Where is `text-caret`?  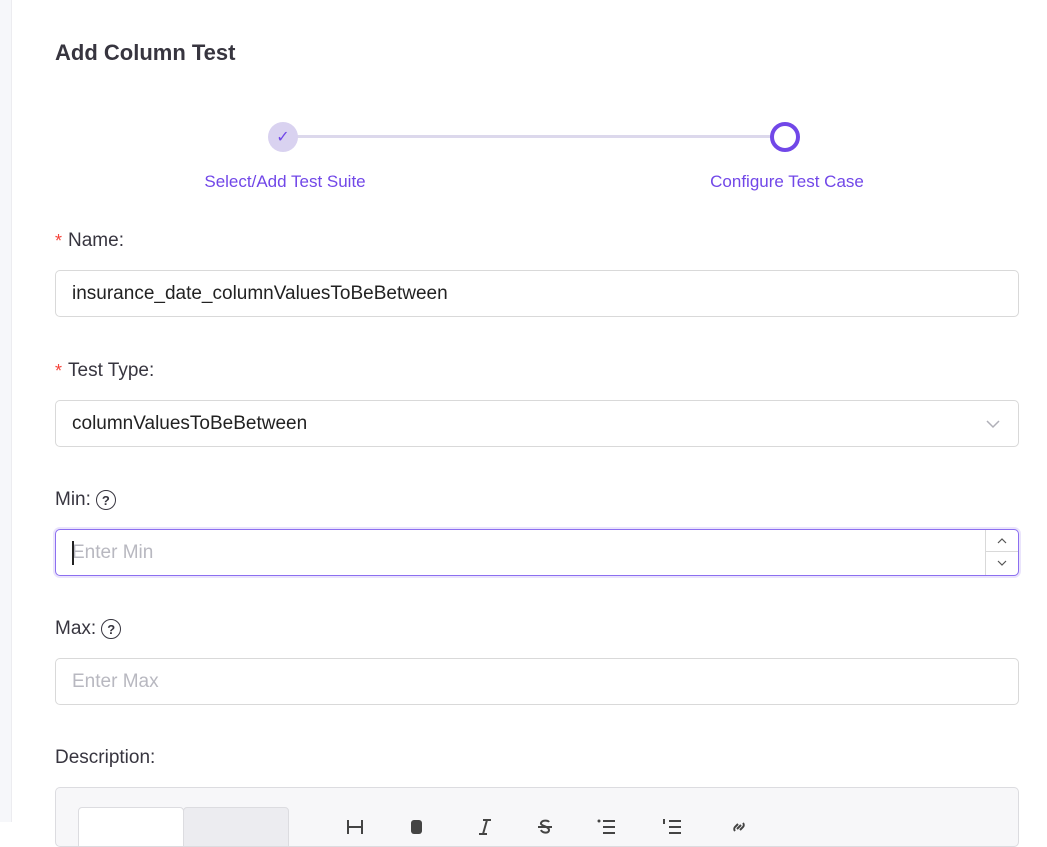 text-caret is located at coordinates (73, 553).